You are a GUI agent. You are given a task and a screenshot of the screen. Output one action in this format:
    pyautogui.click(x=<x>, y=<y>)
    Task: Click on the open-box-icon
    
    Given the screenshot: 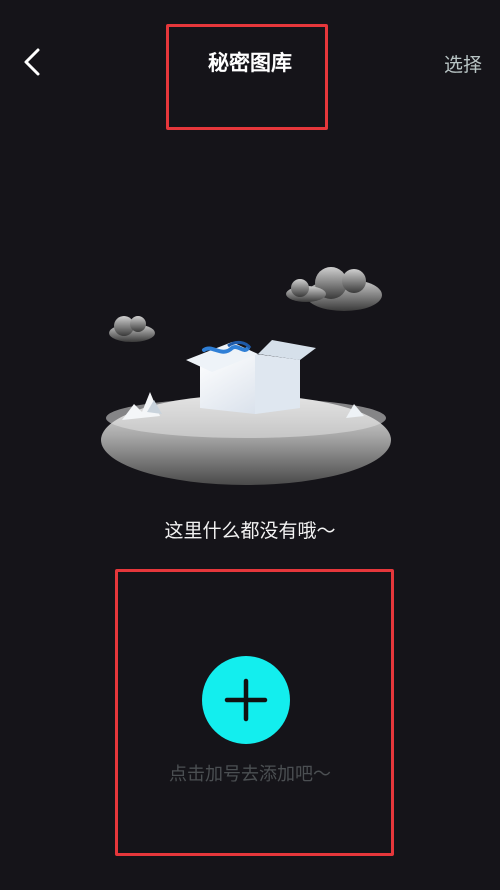 What is the action you would take?
    pyautogui.click(x=251, y=377)
    